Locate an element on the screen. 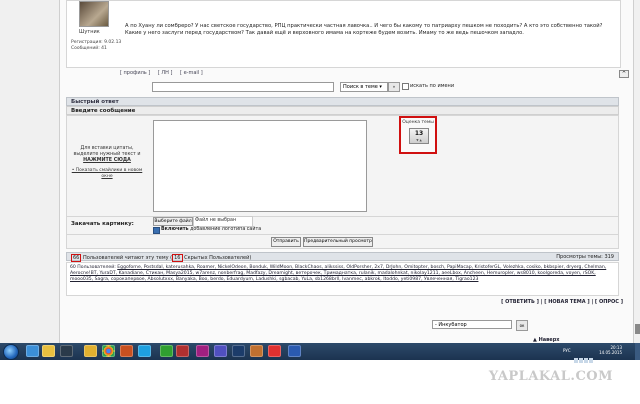 This screenshot has height=404, width=640. user-reg-date: Регистрация: 9.02.13 is located at coordinates (96, 42).